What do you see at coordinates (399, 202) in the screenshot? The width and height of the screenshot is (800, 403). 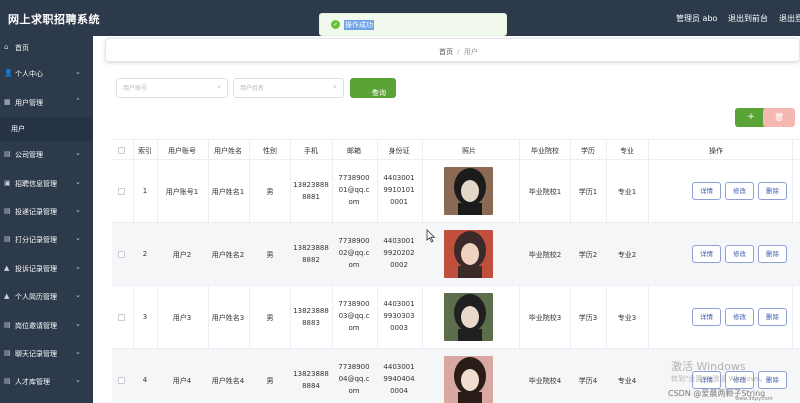 I see `cell-id-card-line: 0001` at bounding box center [399, 202].